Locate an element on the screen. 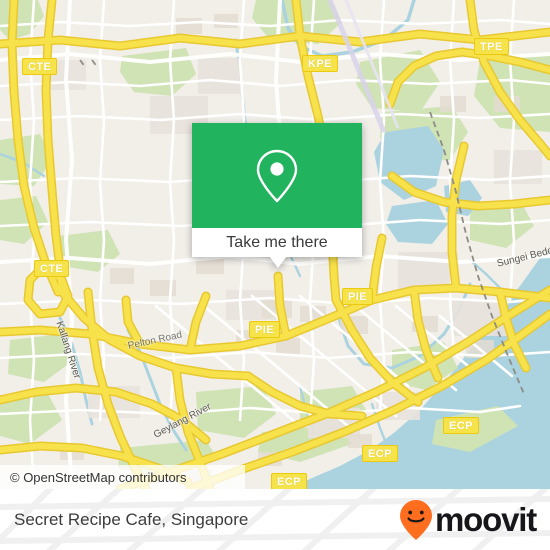 The height and width of the screenshot is (550, 550). location-pin-icon is located at coordinates (277, 175).